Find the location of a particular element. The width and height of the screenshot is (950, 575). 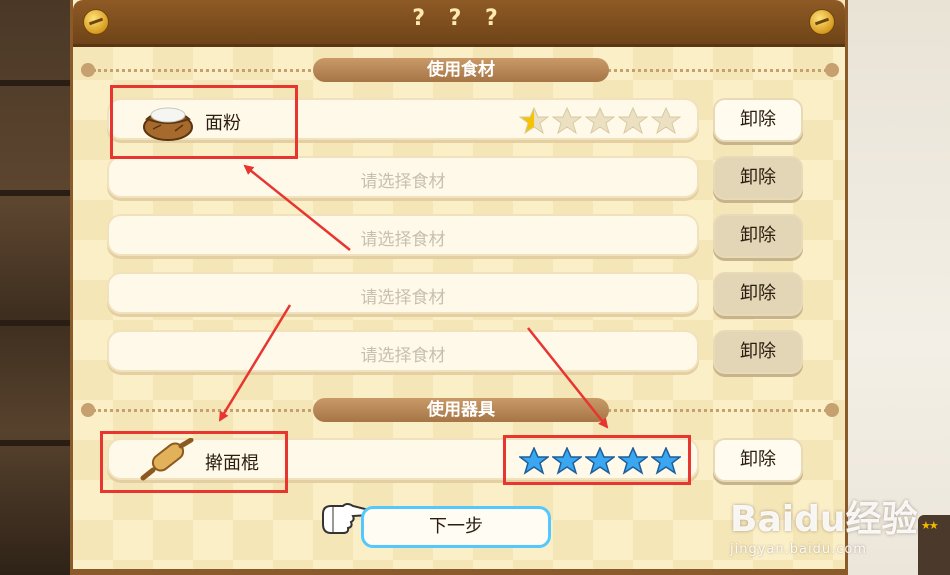

ingredient-slot-3: 请选择食材 is located at coordinates (403, 235).